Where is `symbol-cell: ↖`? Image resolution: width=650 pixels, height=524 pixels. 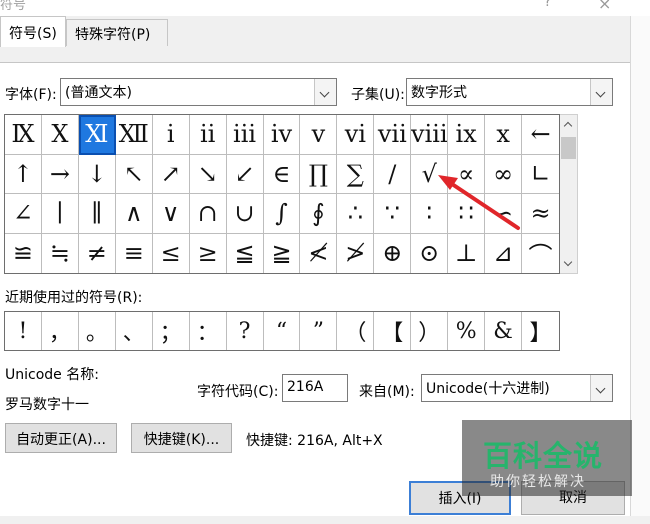 symbol-cell: ↖ is located at coordinates (134, 174).